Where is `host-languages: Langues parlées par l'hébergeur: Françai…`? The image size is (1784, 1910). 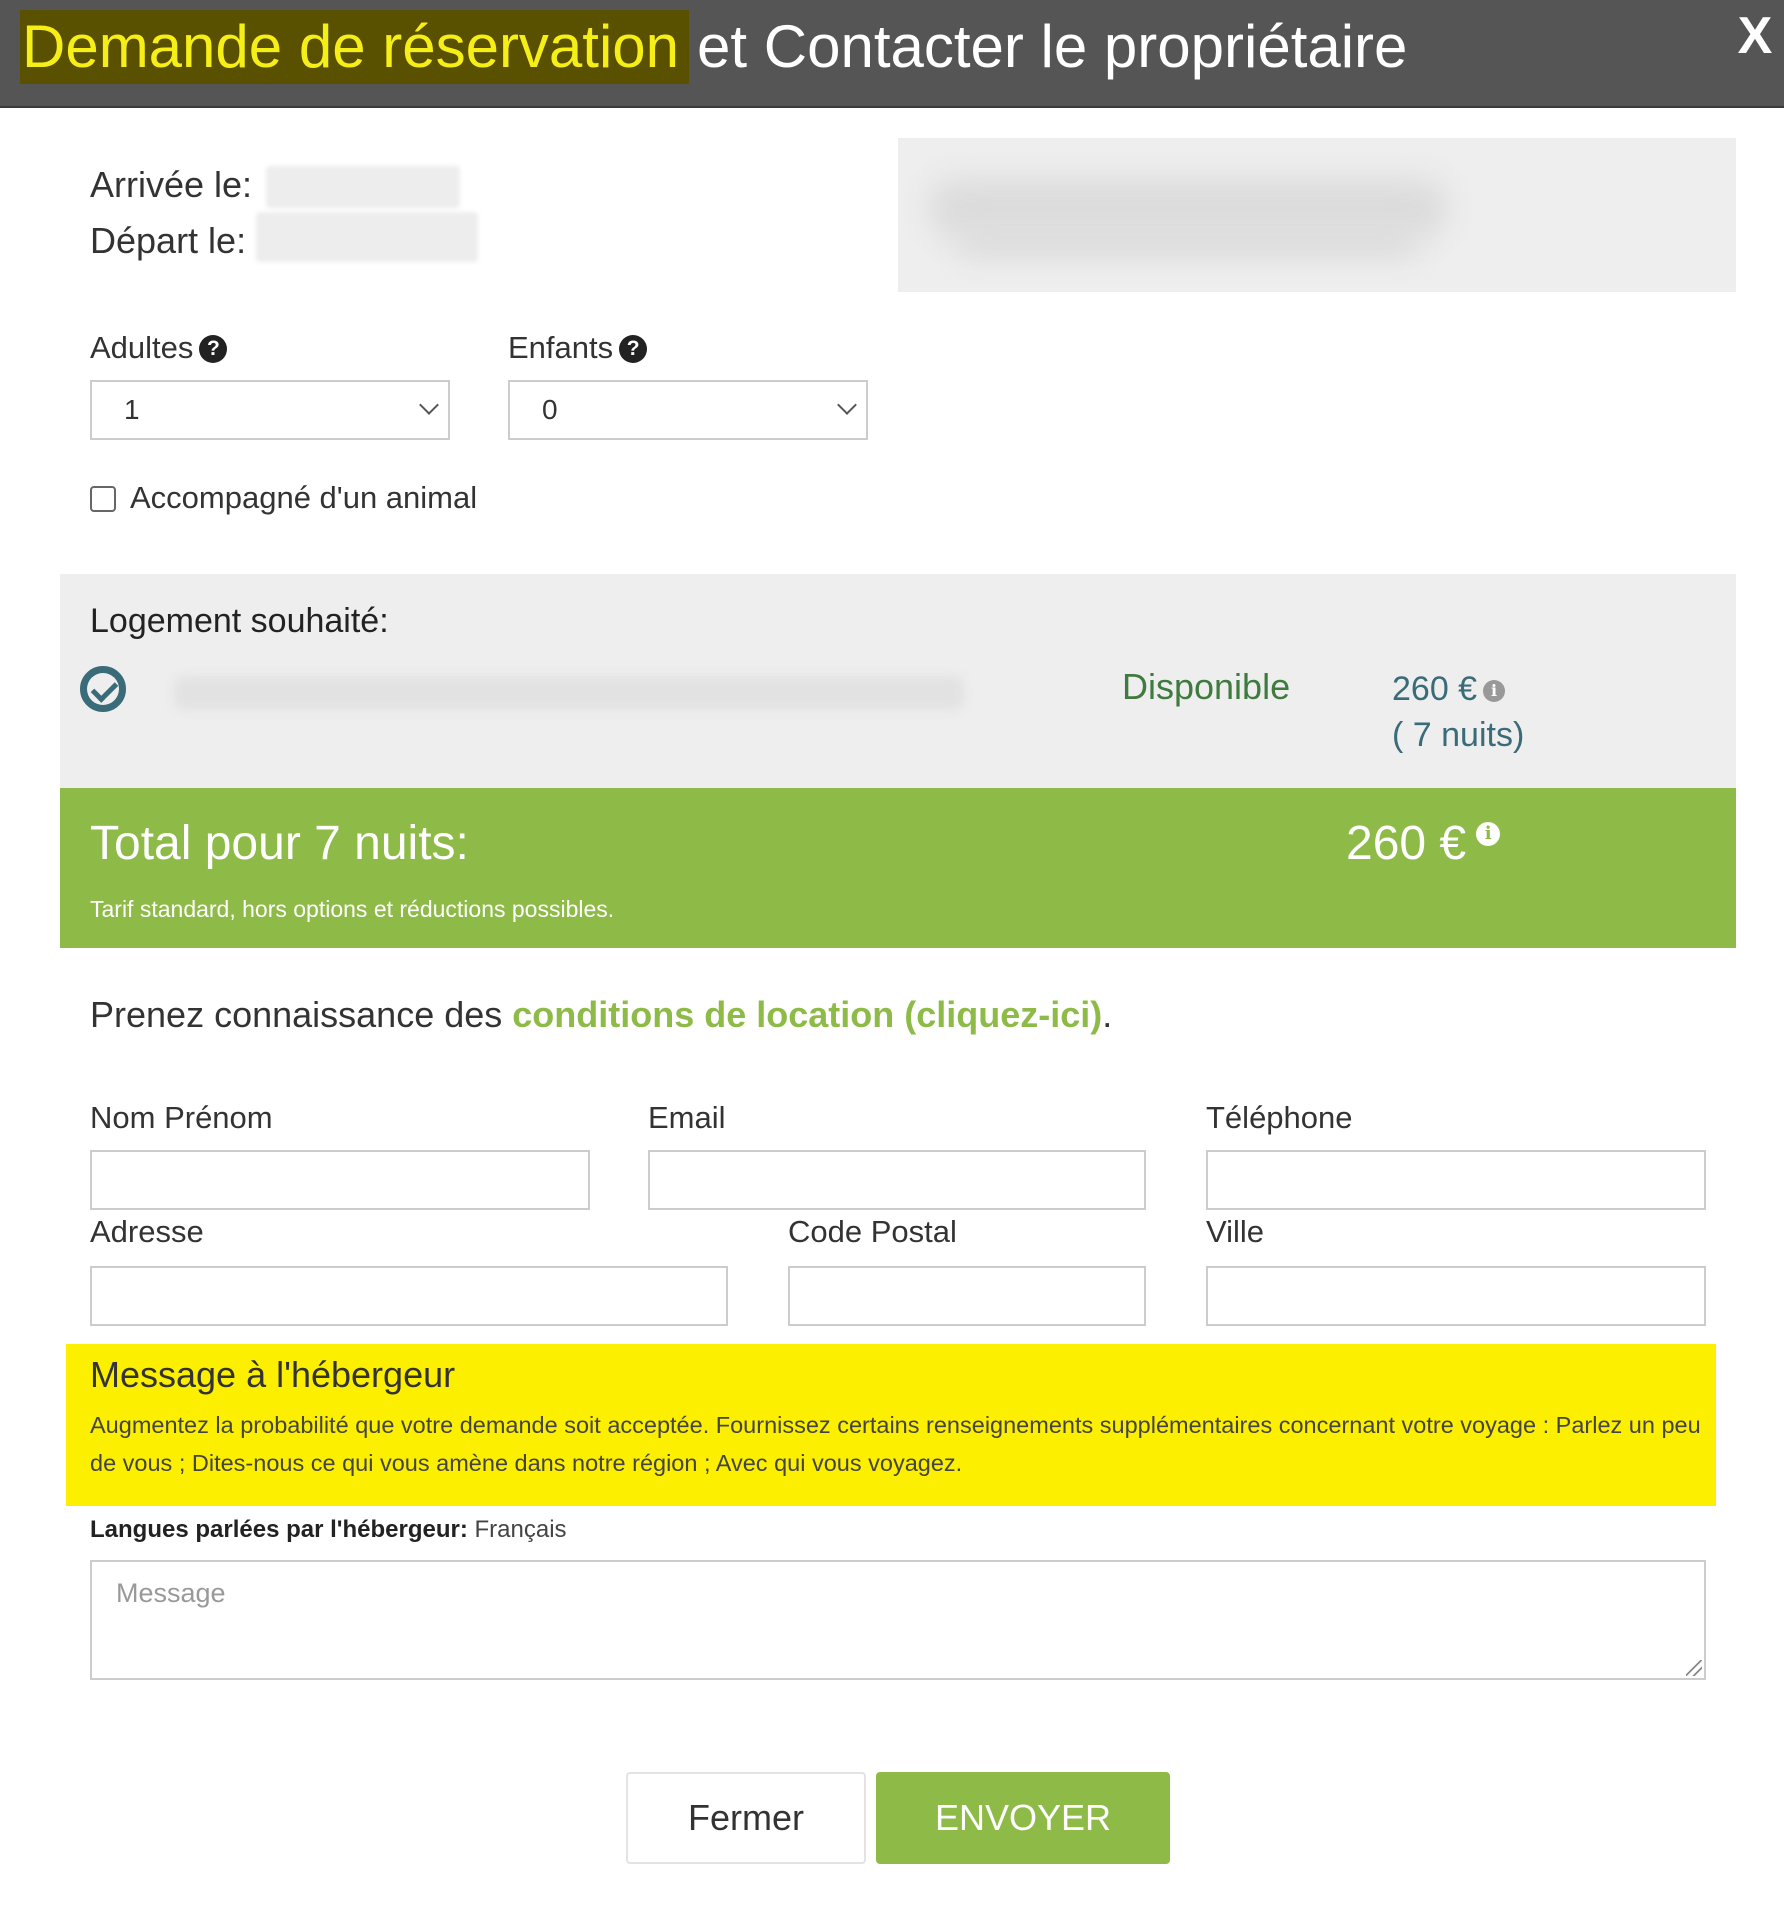 host-languages: Langues parlées par l'hébergeur: Françai… is located at coordinates (328, 1529).